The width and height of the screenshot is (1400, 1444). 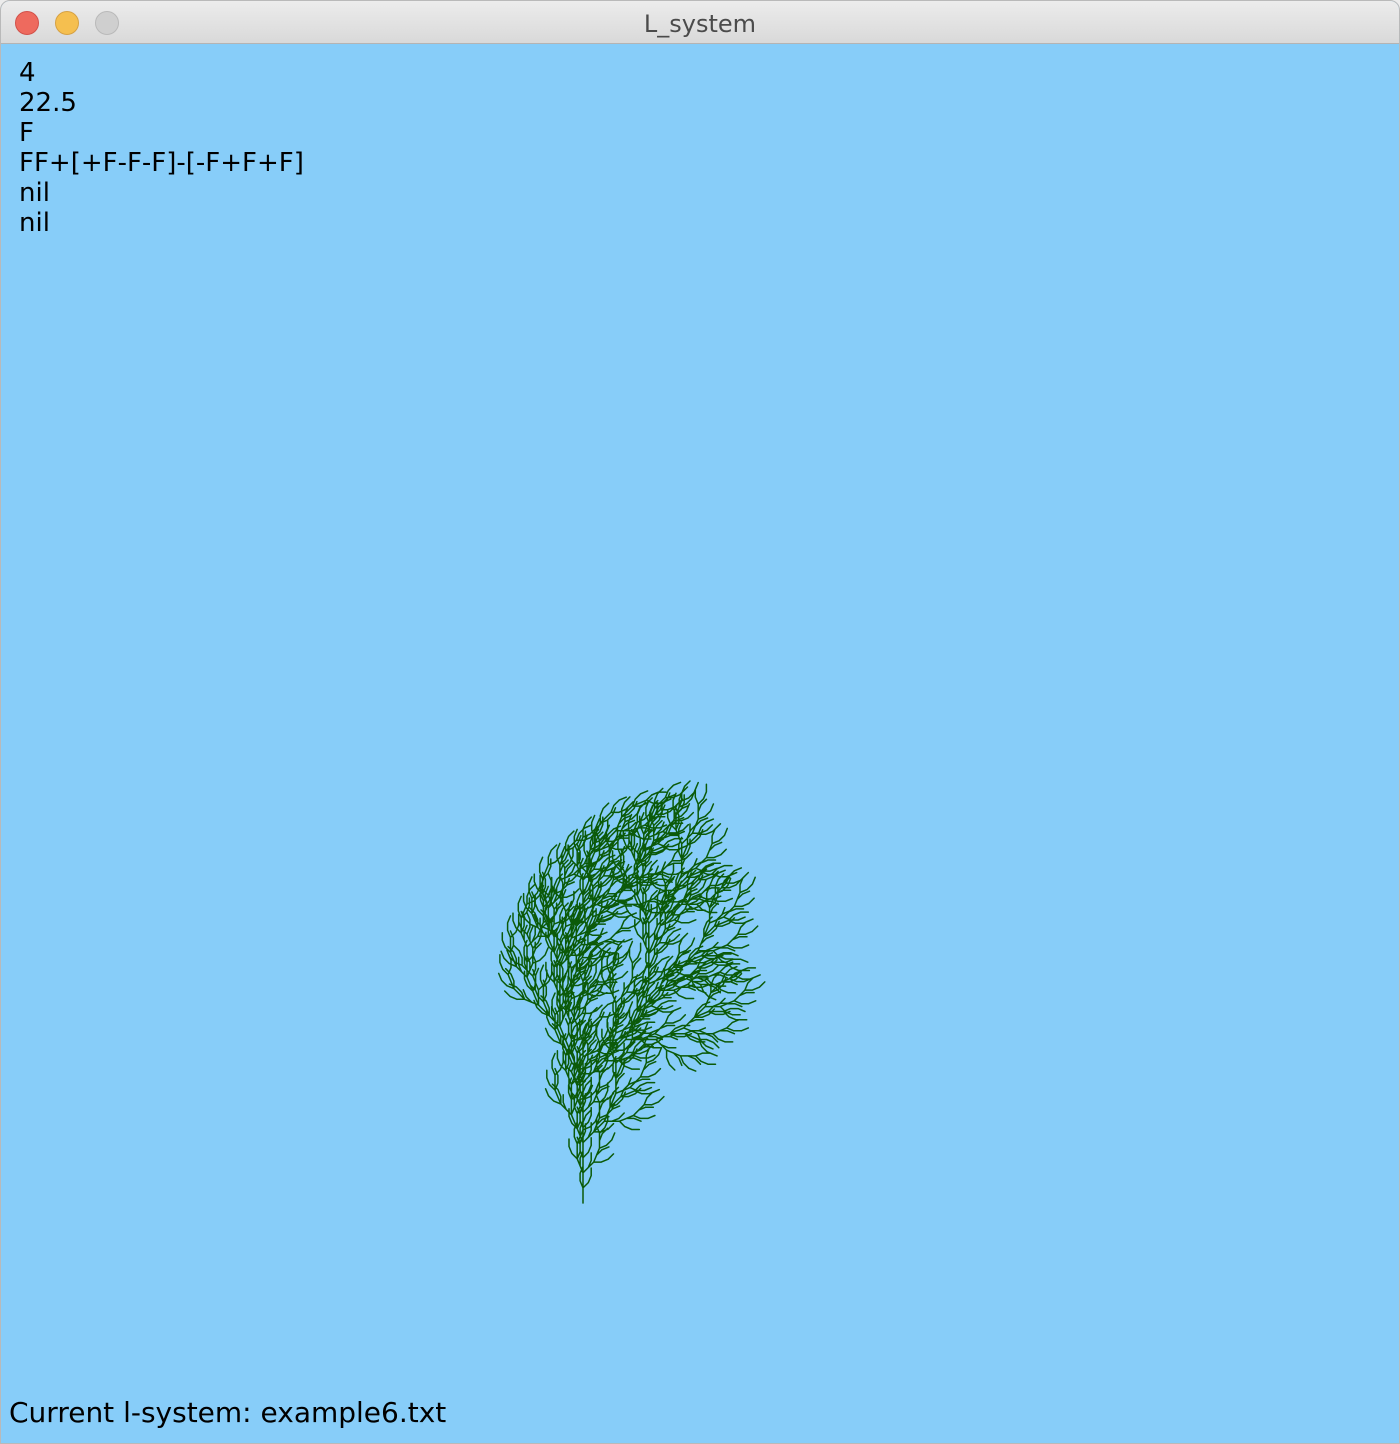 I want to click on param-angle: 22.5, so click(x=48, y=103).